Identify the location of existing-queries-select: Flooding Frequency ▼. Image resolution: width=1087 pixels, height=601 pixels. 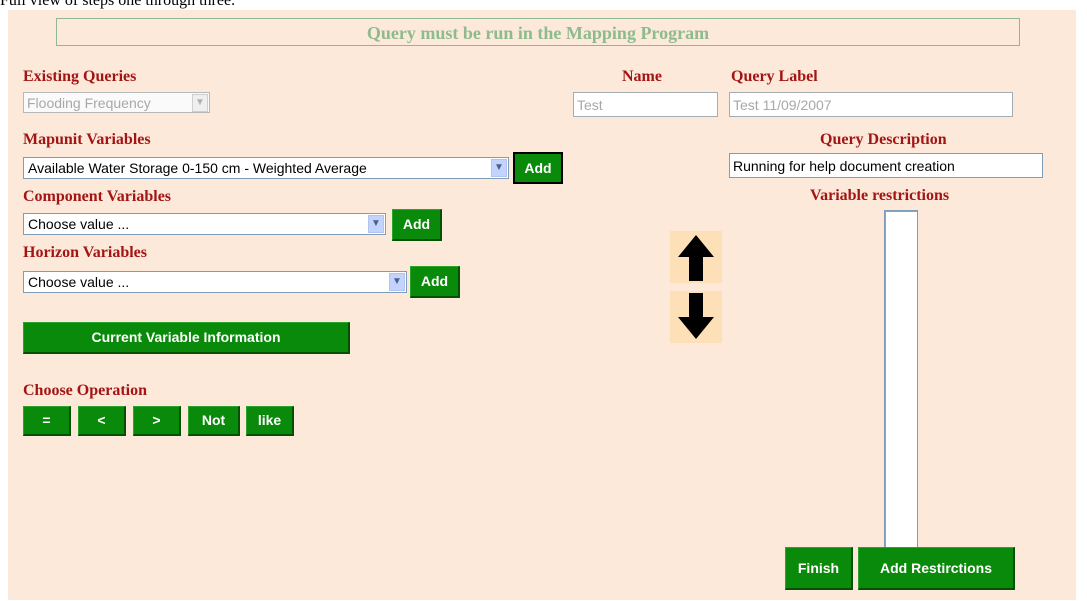
(116, 102).